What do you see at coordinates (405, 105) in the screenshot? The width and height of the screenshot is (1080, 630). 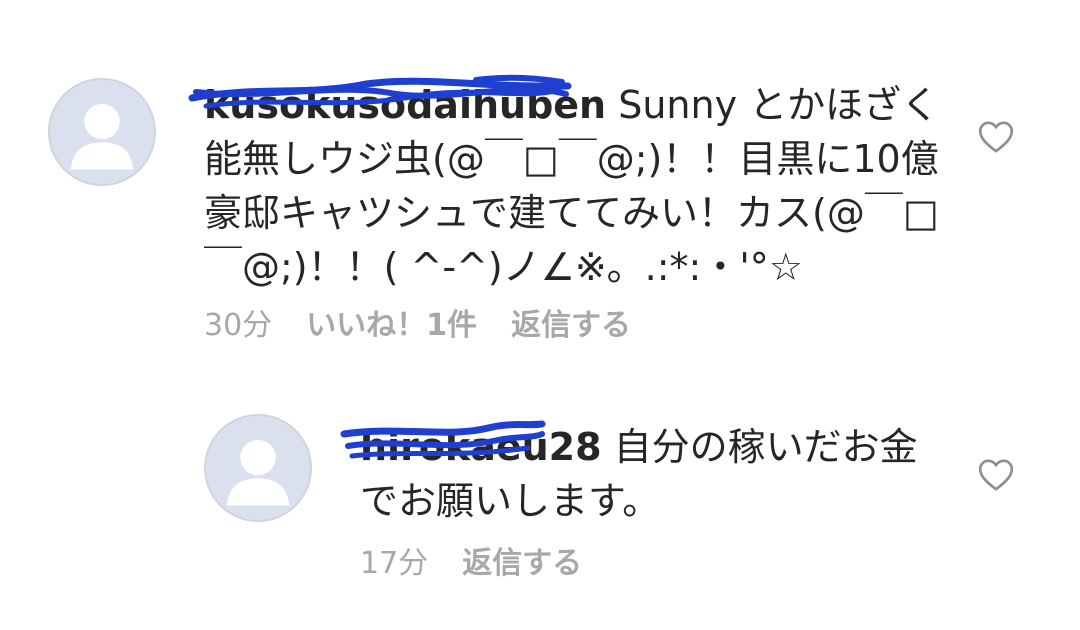 I see `comment-username: kusokusodaihuben` at bounding box center [405, 105].